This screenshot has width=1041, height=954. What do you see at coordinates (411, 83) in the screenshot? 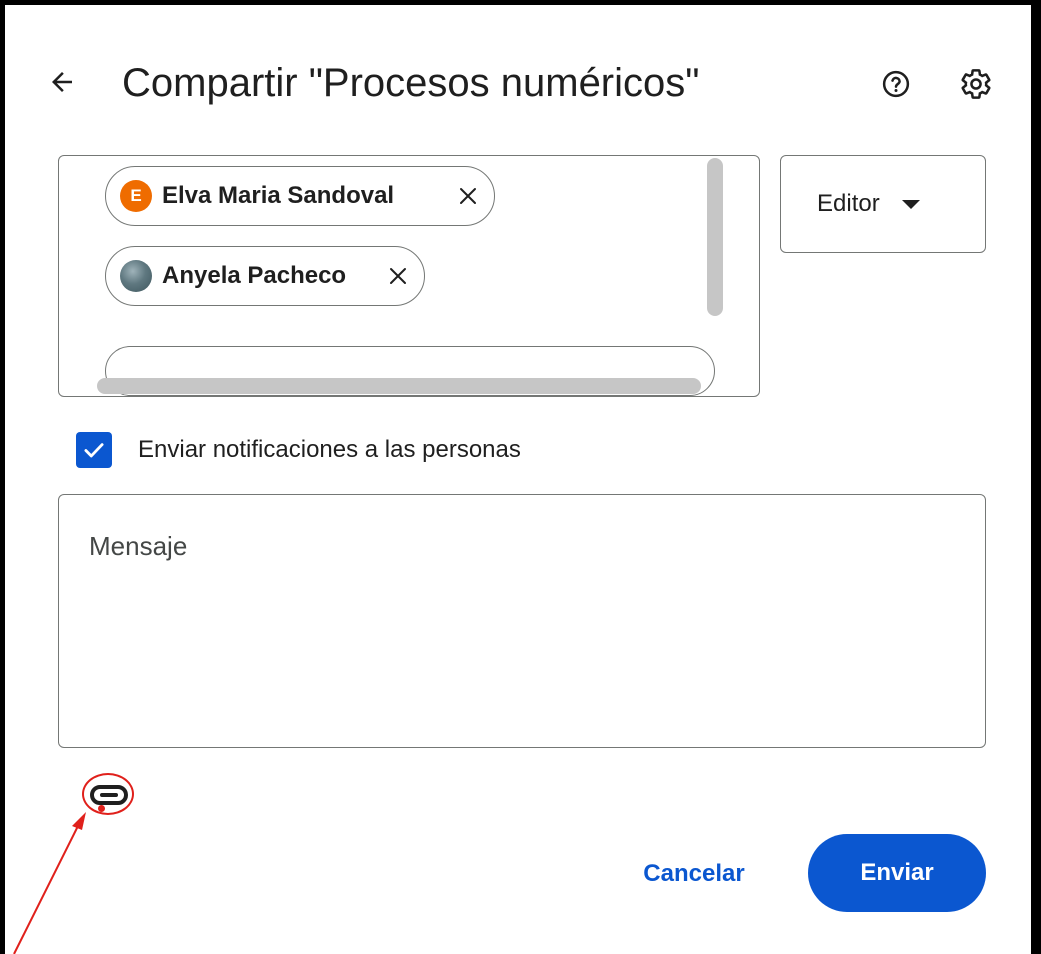
I see `dialog-title: Compartir "Procesos numéricos"` at bounding box center [411, 83].